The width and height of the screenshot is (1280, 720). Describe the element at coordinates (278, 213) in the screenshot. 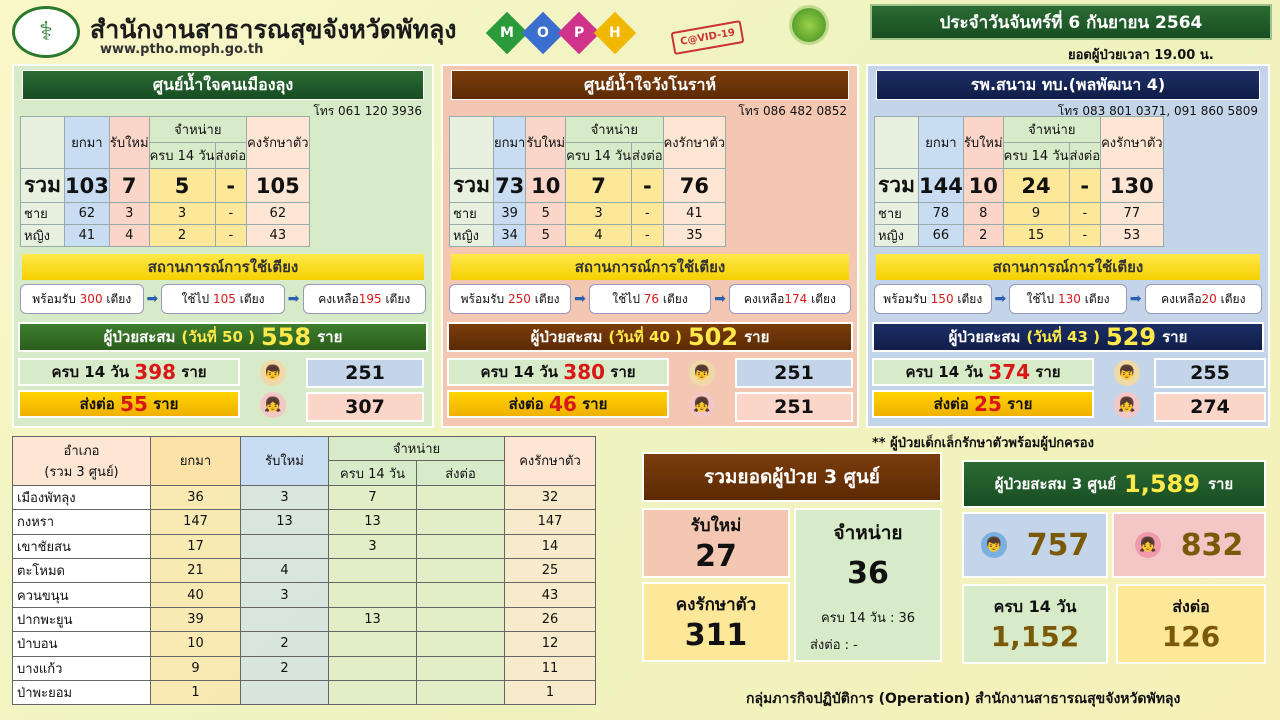

I see `cell: 62` at that location.